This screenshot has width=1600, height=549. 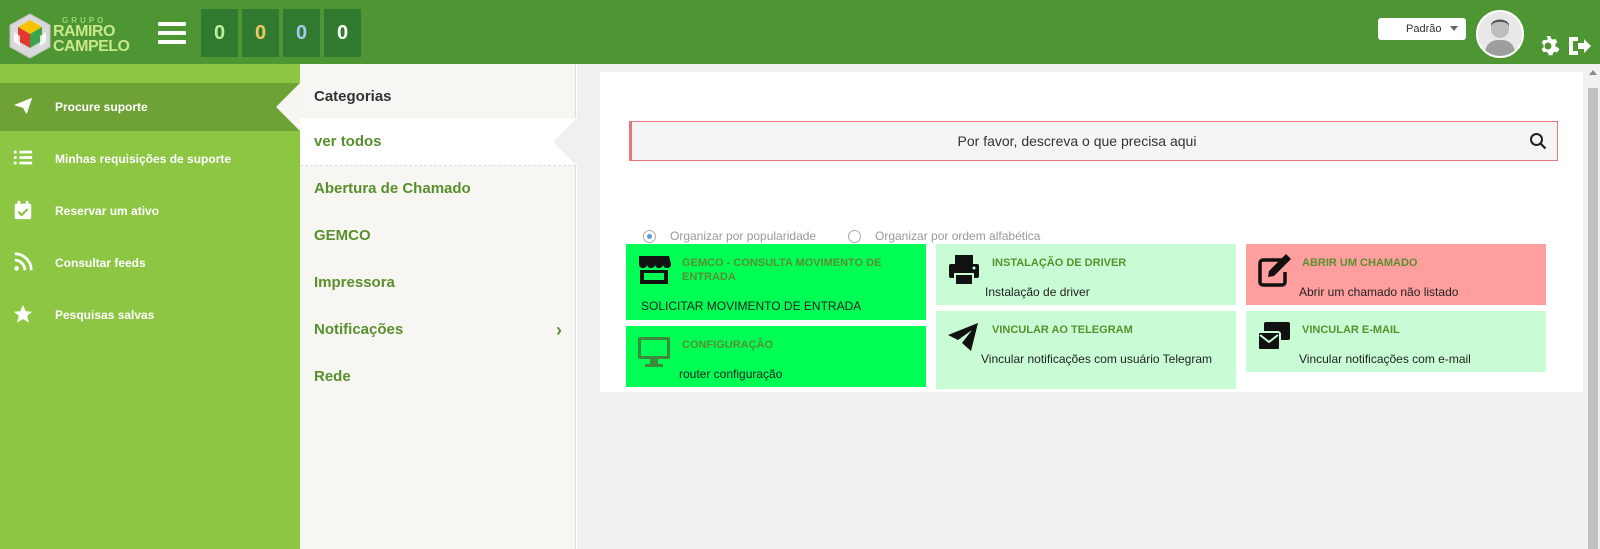 I want to click on card-title: INSTALAÇÃO DE DRIVER, so click(x=1059, y=263).